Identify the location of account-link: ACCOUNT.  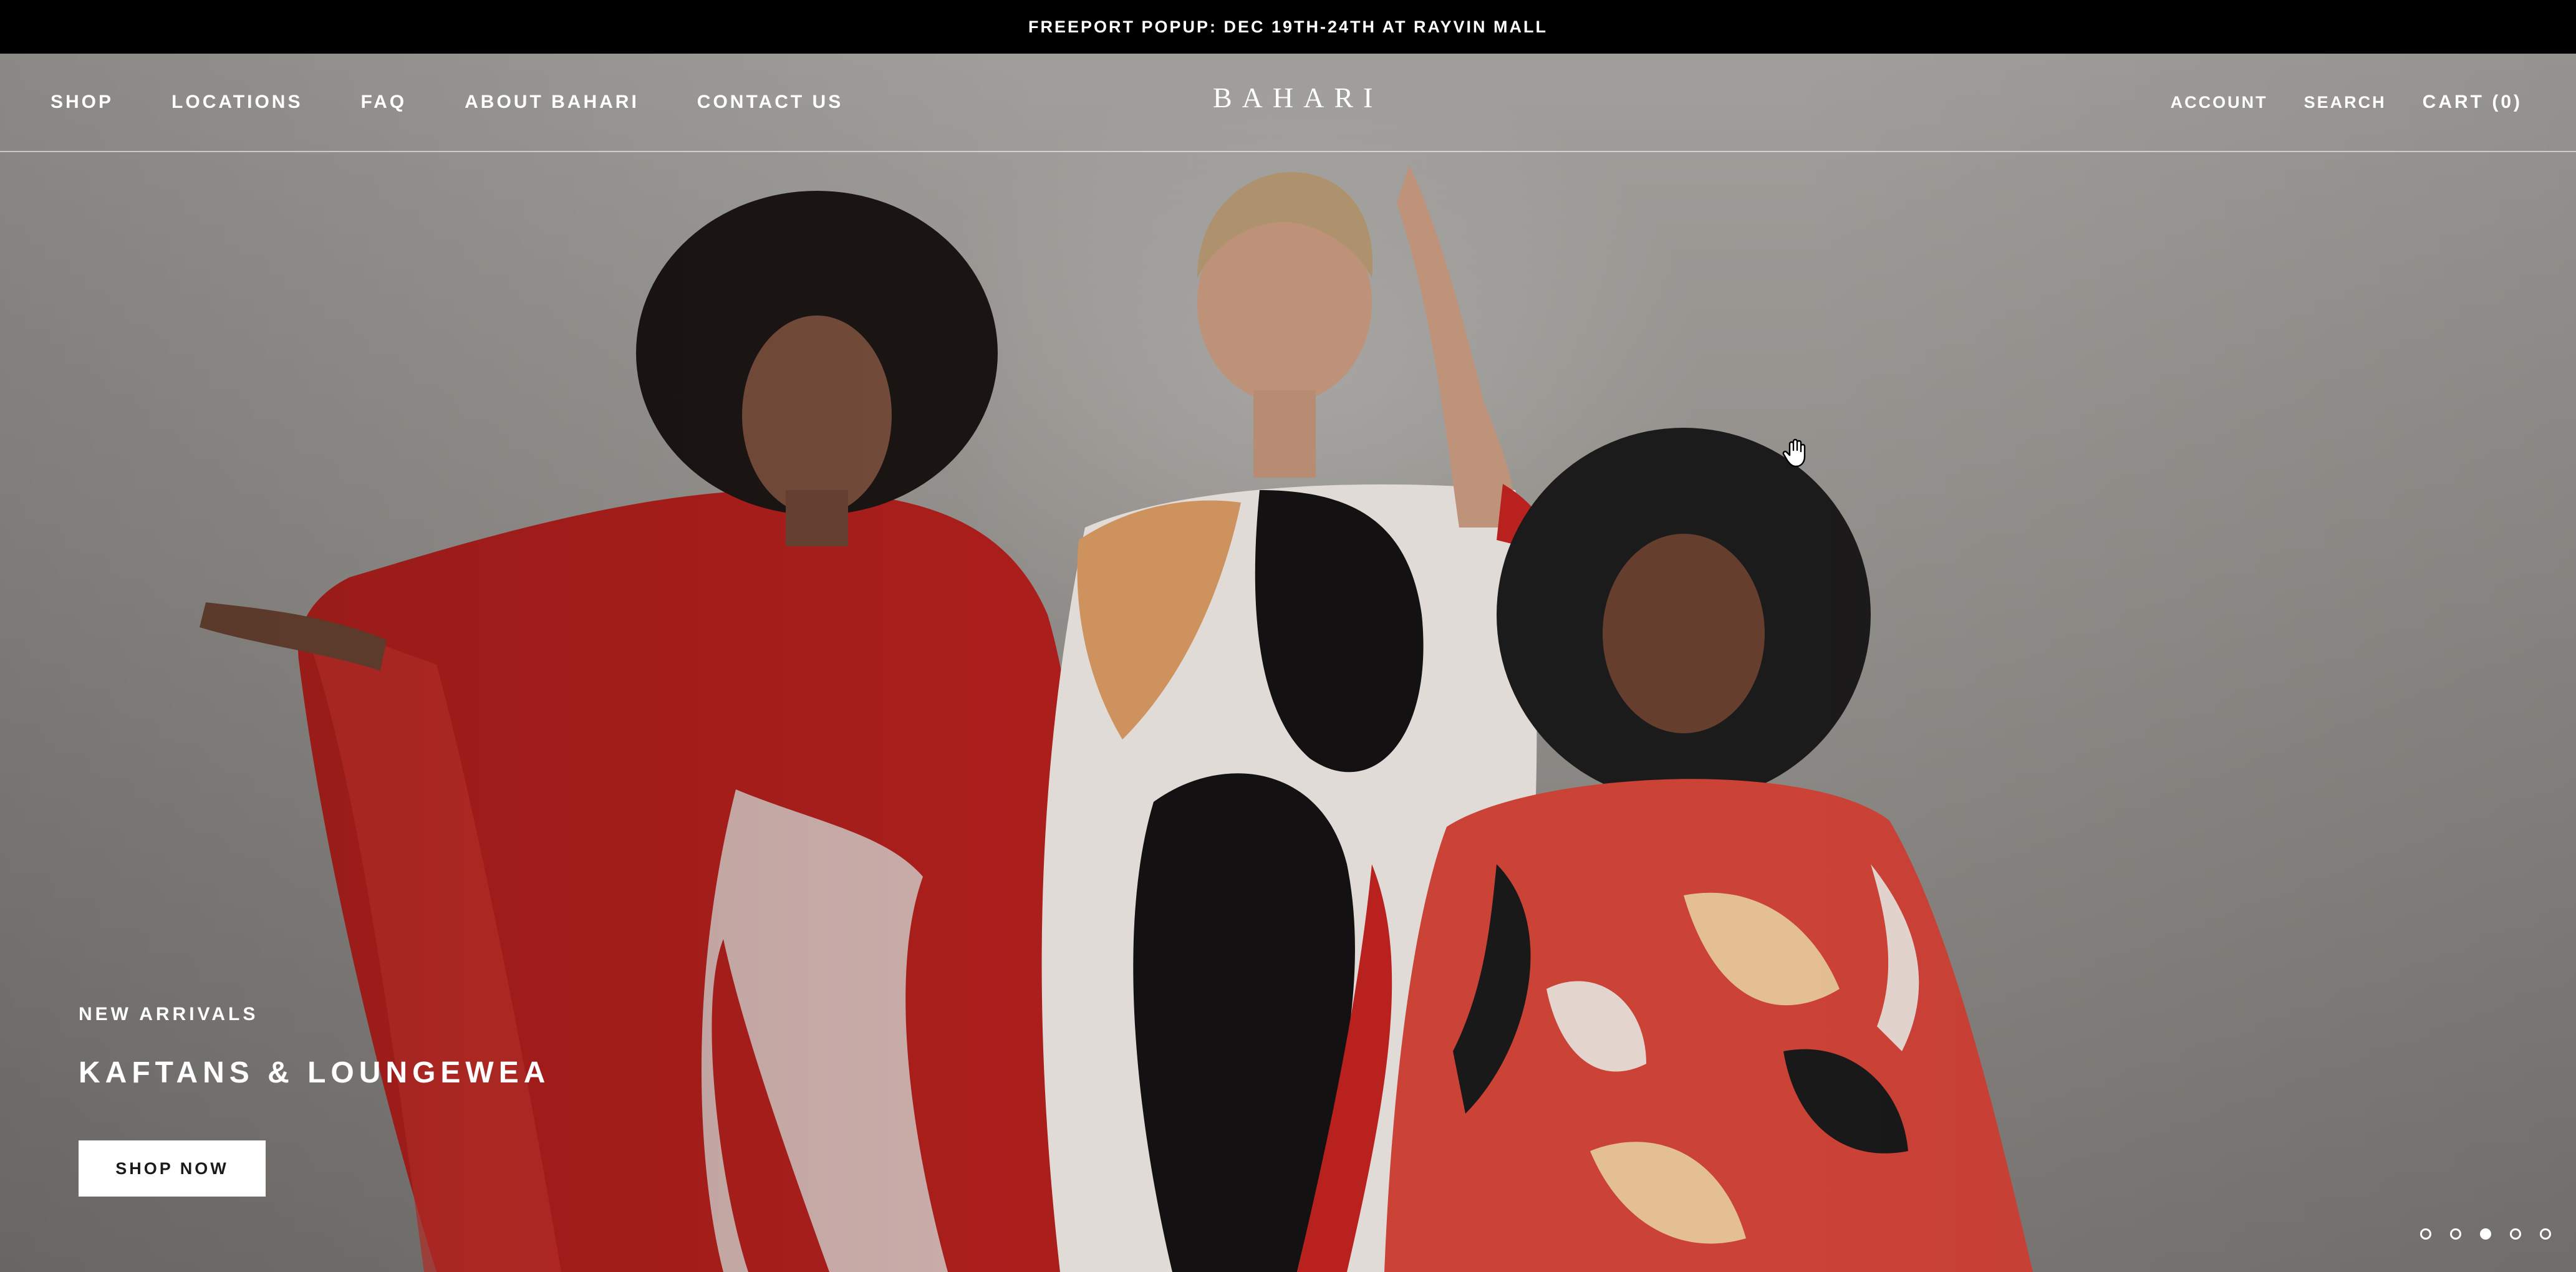
(2219, 103).